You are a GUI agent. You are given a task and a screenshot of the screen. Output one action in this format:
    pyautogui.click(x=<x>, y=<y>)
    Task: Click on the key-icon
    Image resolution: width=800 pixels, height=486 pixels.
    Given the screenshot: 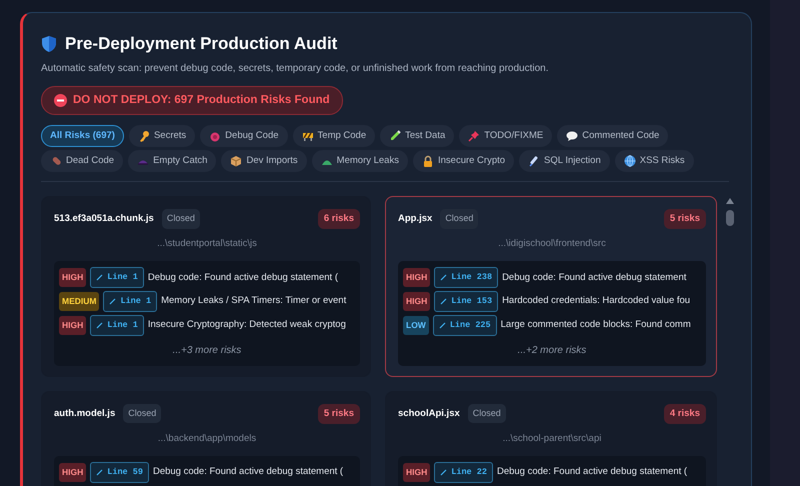 What is the action you would take?
    pyautogui.click(x=144, y=136)
    